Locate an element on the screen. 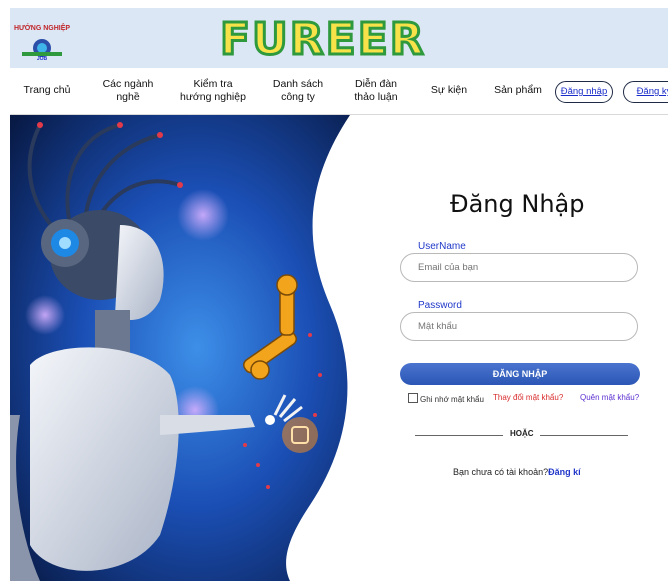 The width and height of the screenshot is (668, 581). brand-title: FUREER is located at coordinates (322, 40).